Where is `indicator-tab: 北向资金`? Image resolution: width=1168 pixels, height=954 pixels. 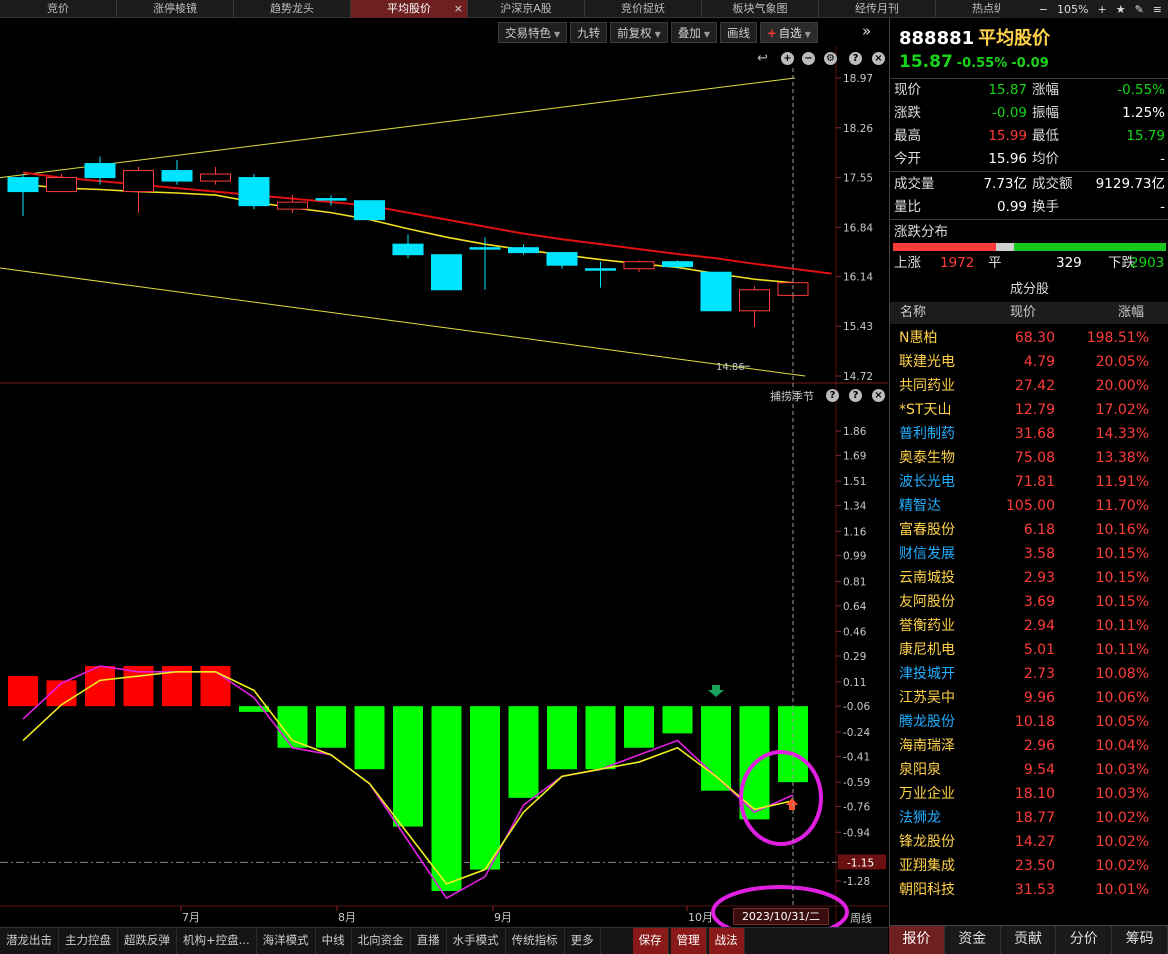
indicator-tab: 北向资金 is located at coordinates (381, 941).